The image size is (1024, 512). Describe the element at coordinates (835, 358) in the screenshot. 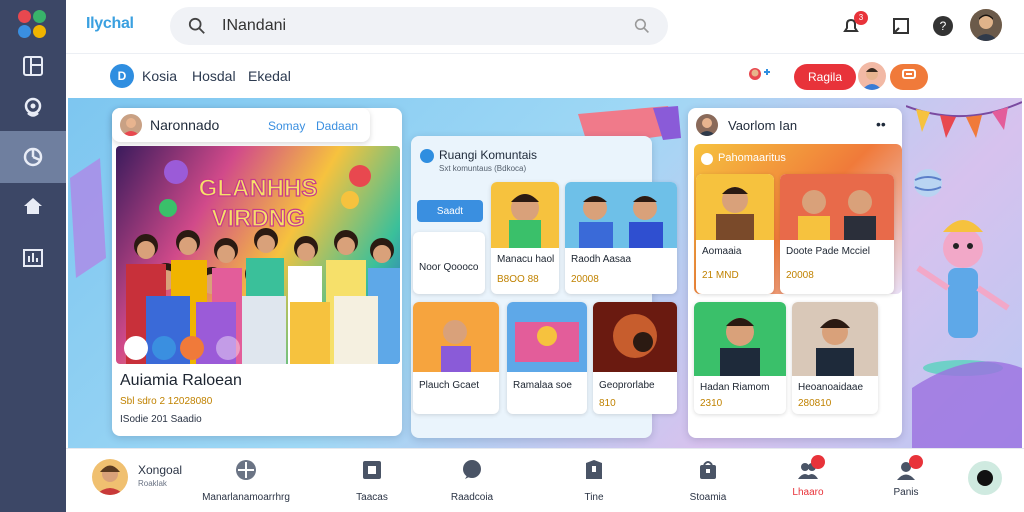

I see `person-tile: Heoanoaidaae 280810` at that location.